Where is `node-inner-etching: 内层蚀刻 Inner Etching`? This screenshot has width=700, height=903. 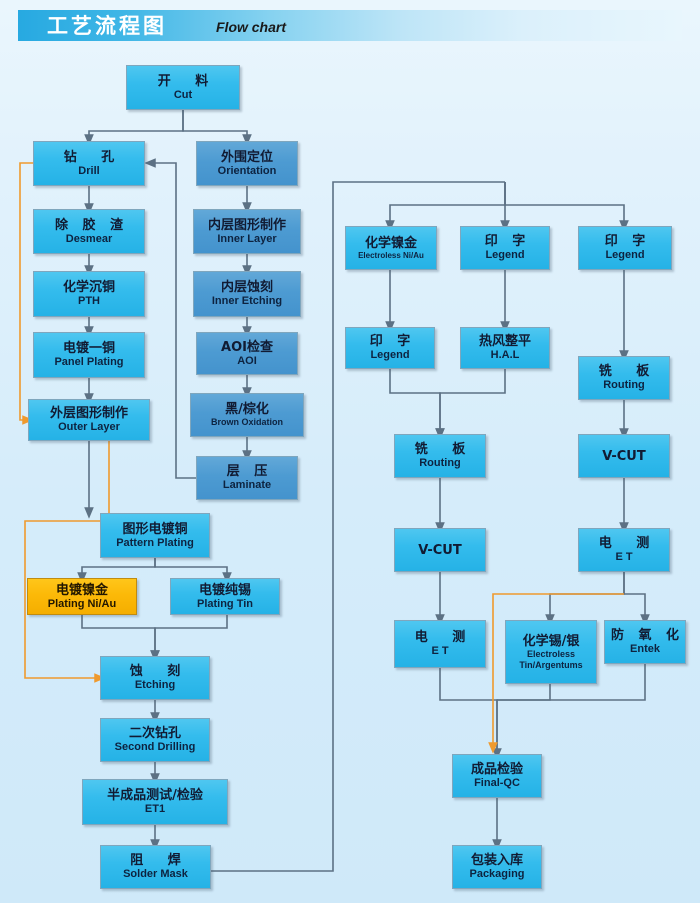 node-inner-etching: 内层蚀刻 Inner Etching is located at coordinates (247, 294).